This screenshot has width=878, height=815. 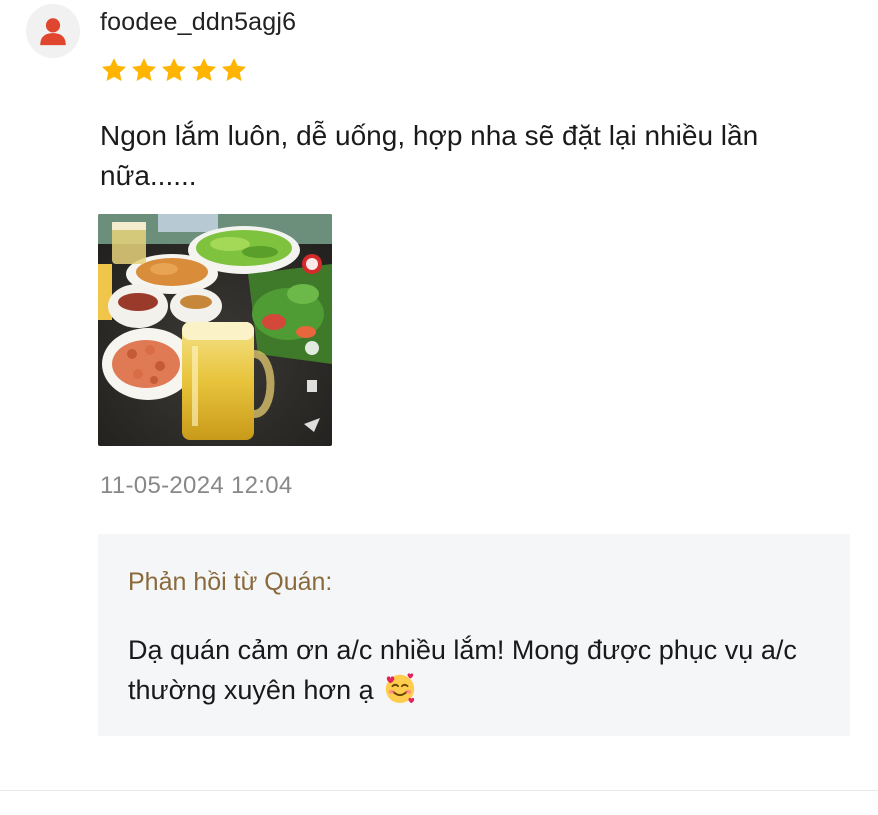 I want to click on smiling-face-with-hearts-icon, so click(x=400, y=688).